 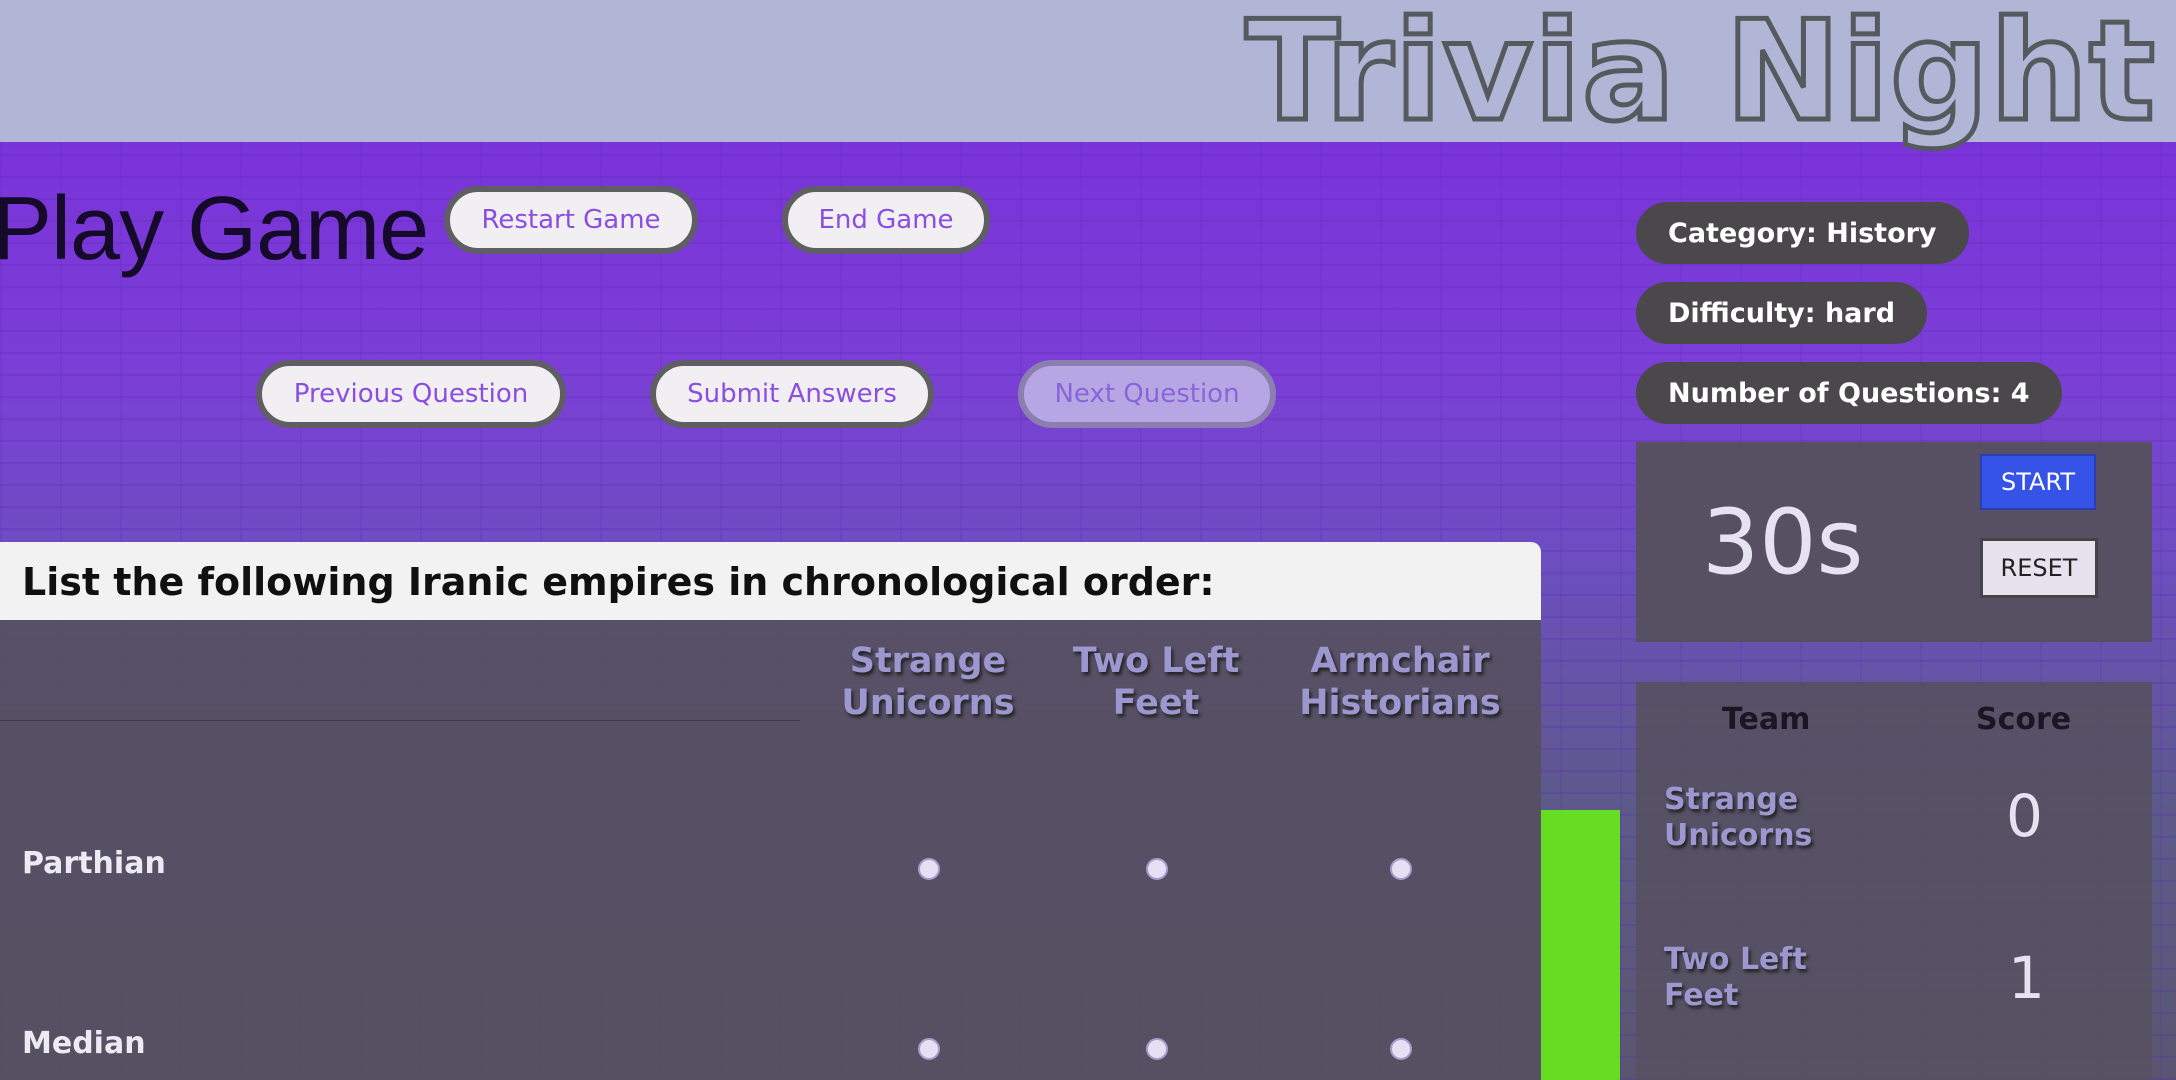 I want to click on scoreboard-team-score: 1, so click(x=2026, y=978).